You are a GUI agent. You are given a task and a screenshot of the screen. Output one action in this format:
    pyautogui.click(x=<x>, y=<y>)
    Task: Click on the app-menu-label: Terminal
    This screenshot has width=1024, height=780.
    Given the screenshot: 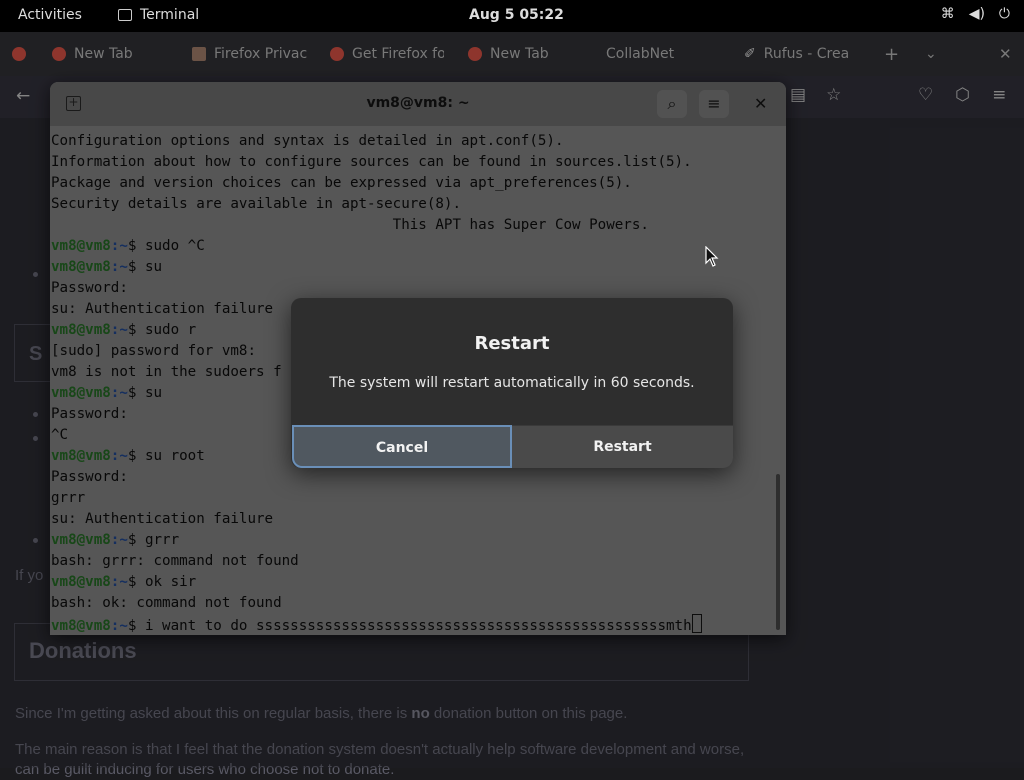 What is the action you would take?
    pyautogui.click(x=170, y=15)
    